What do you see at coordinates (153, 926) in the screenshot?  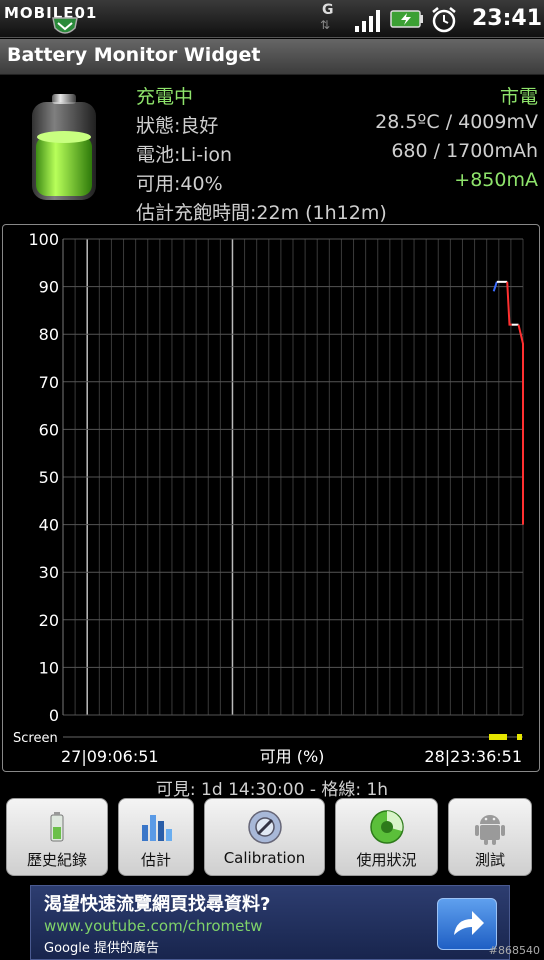 I see `ad-url: www.youtube.com/chrometw` at bounding box center [153, 926].